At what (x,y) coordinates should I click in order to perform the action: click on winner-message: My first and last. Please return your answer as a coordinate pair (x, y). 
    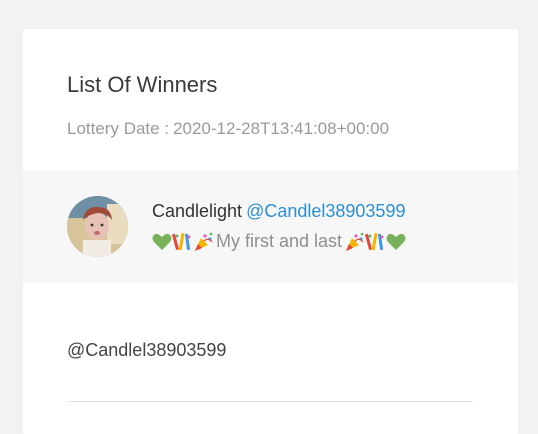
    Looking at the image, I should click on (279, 241).